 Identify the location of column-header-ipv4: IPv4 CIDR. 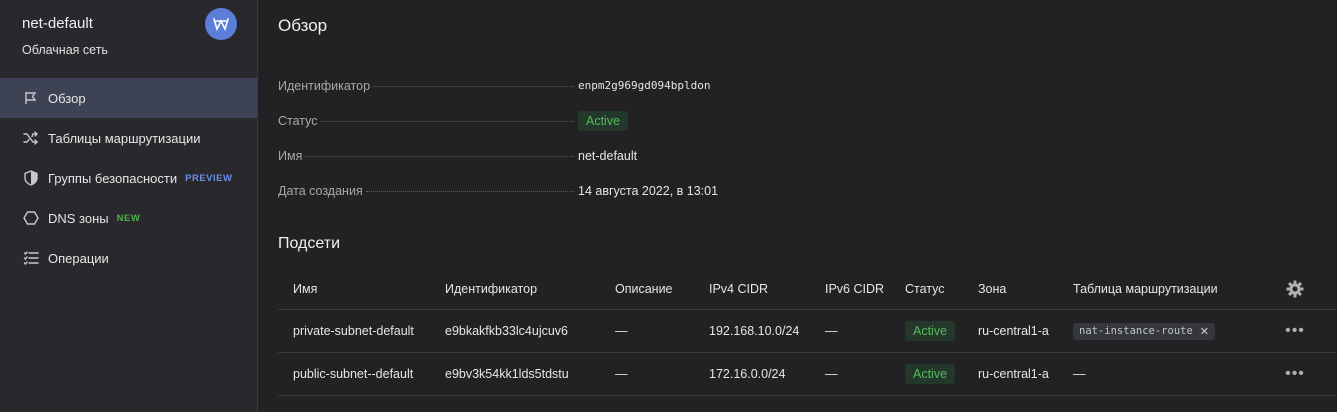
(738, 288).